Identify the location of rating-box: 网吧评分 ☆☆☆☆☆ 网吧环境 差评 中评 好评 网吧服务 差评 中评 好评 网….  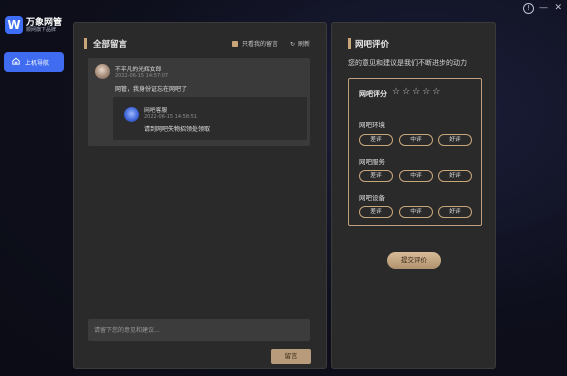
(415, 152).